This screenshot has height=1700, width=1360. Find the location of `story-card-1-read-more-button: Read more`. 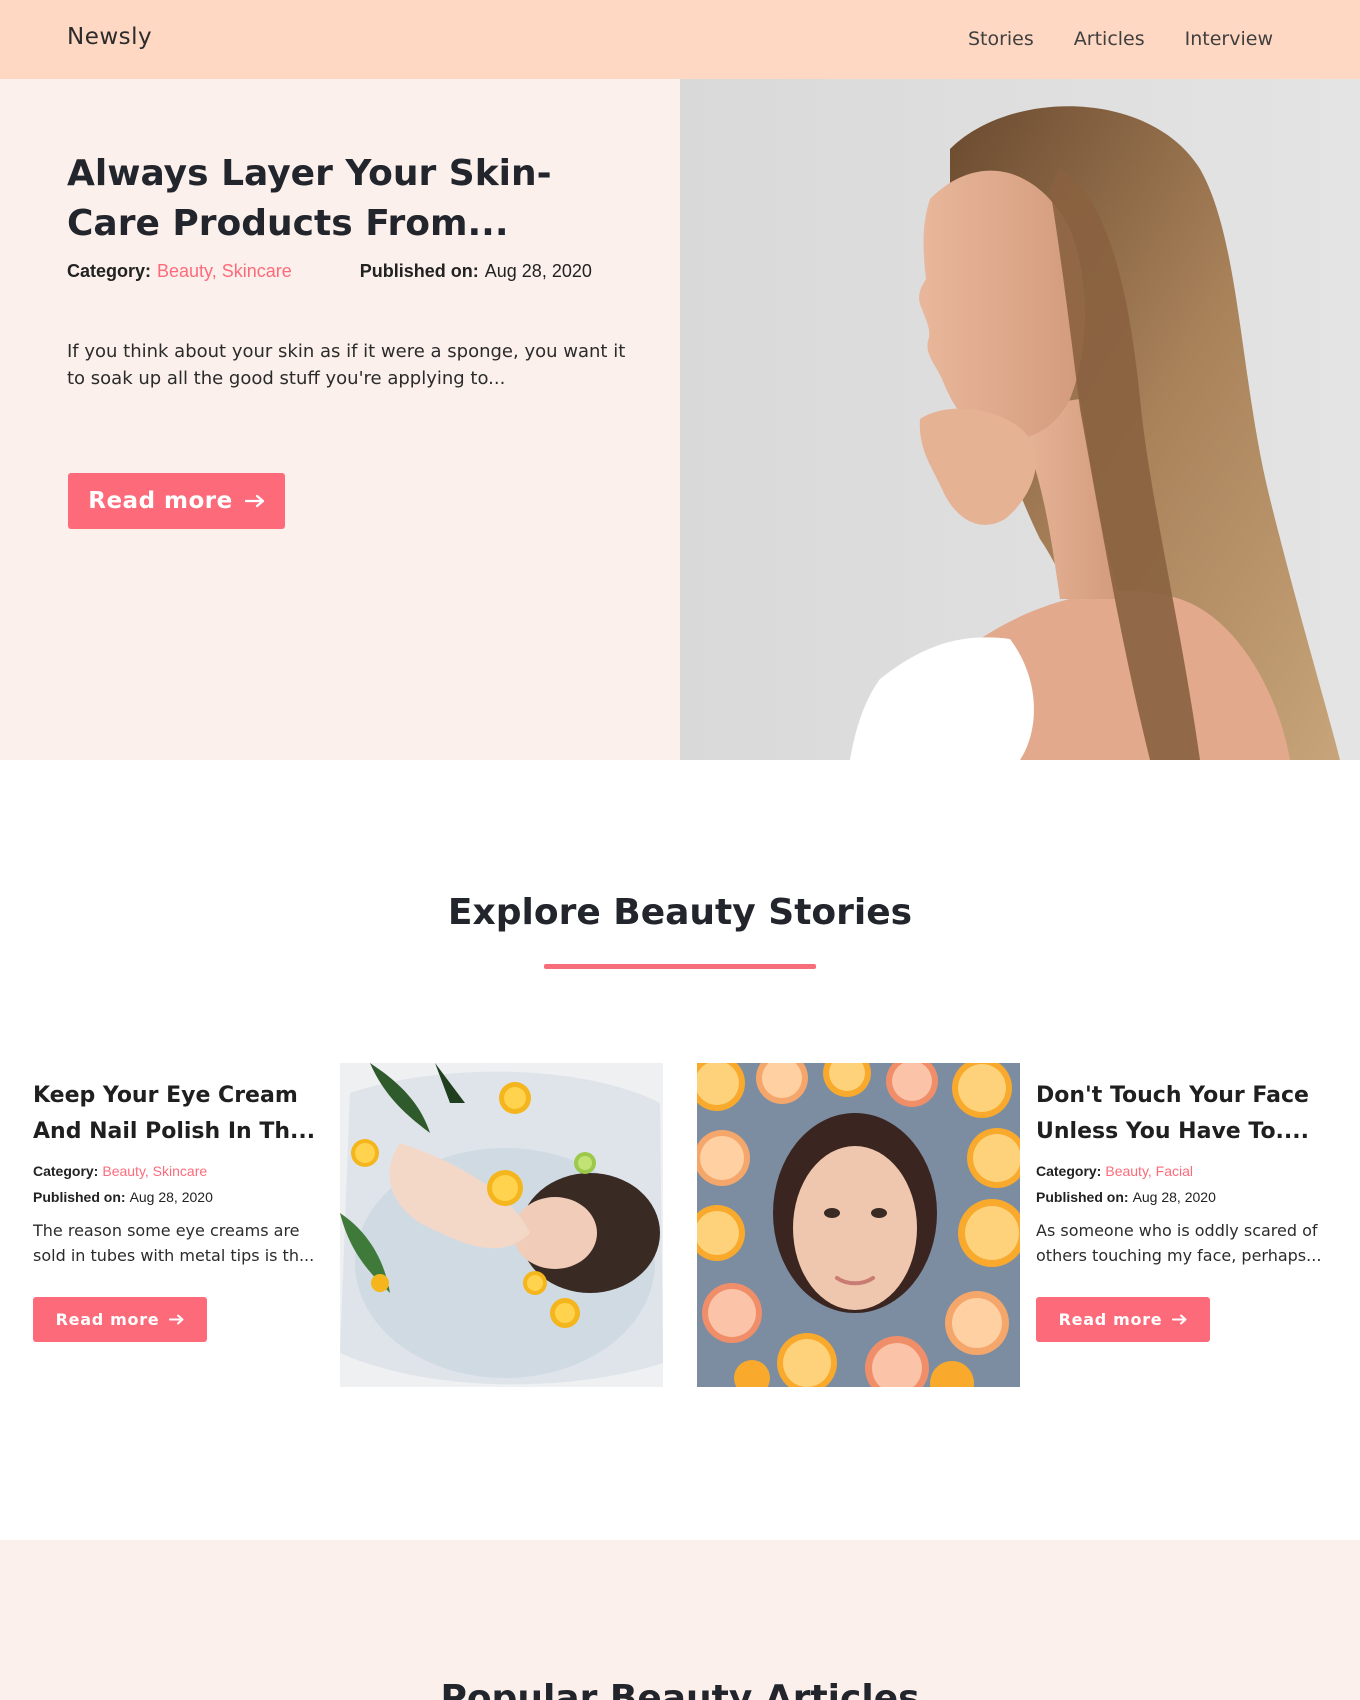

story-card-1-read-more-button: Read more is located at coordinates (120, 1319).